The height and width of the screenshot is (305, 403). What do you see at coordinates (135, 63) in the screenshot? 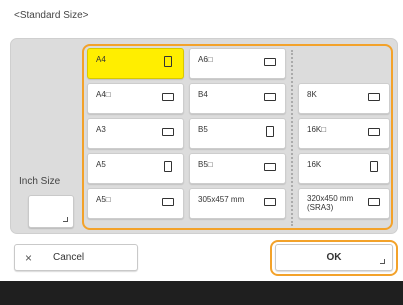
I see `paper-size-a4: A4` at bounding box center [135, 63].